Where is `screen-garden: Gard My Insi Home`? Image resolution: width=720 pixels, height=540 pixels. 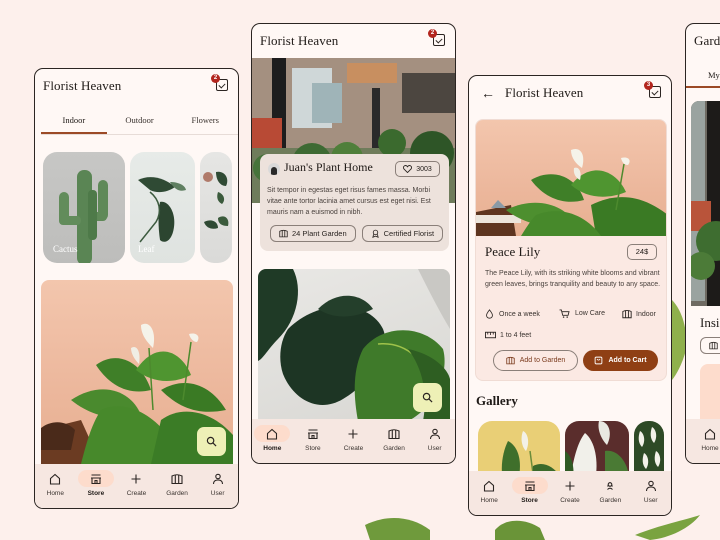
screen-garden: Gard My Insi Home is located at coordinates (702, 243).